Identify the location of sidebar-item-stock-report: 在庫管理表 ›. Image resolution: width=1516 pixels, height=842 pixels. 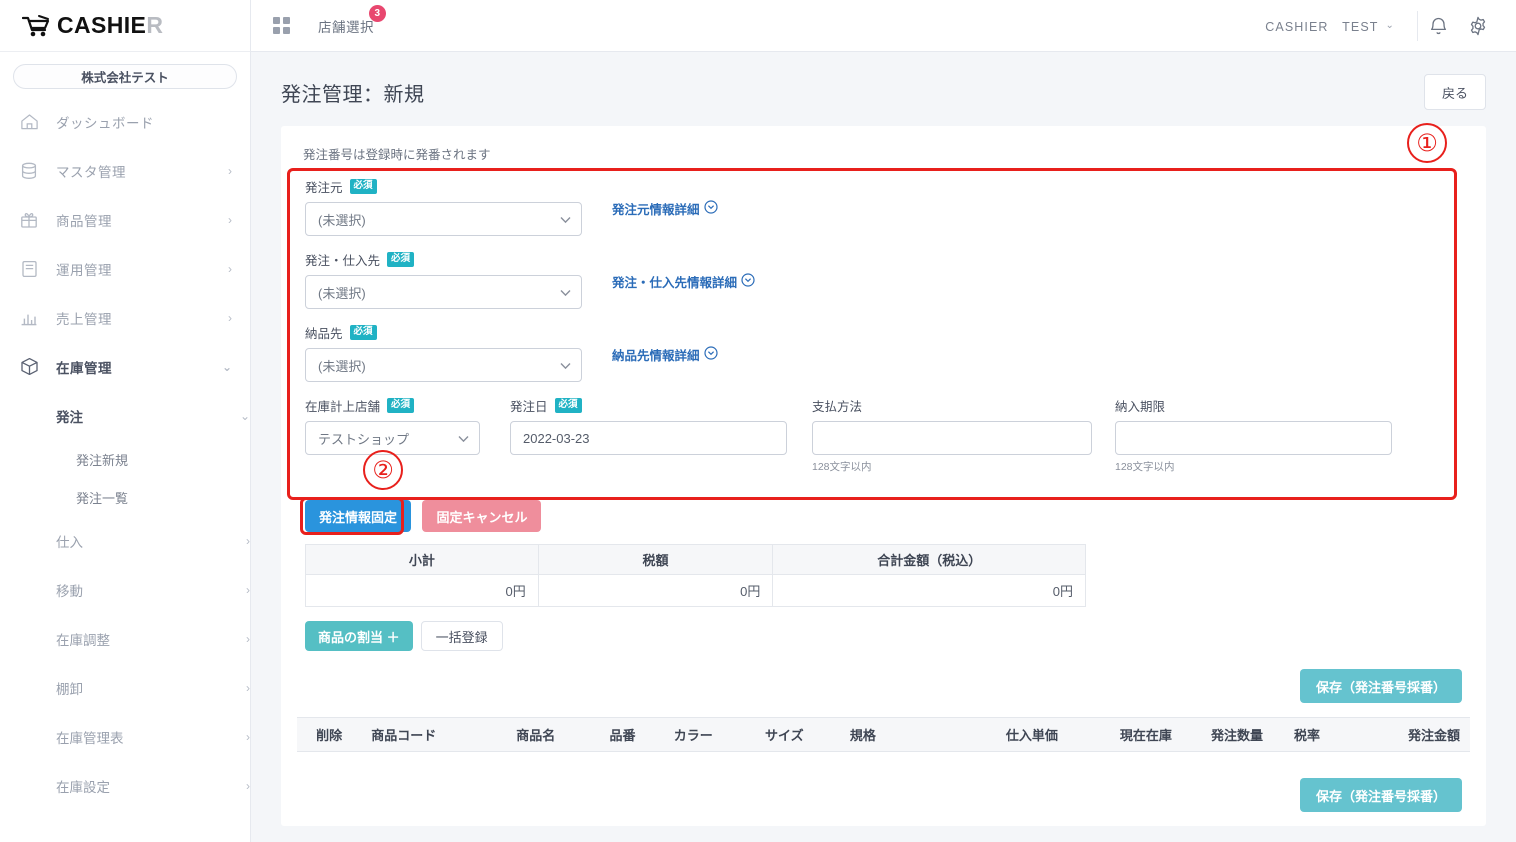
(125, 736).